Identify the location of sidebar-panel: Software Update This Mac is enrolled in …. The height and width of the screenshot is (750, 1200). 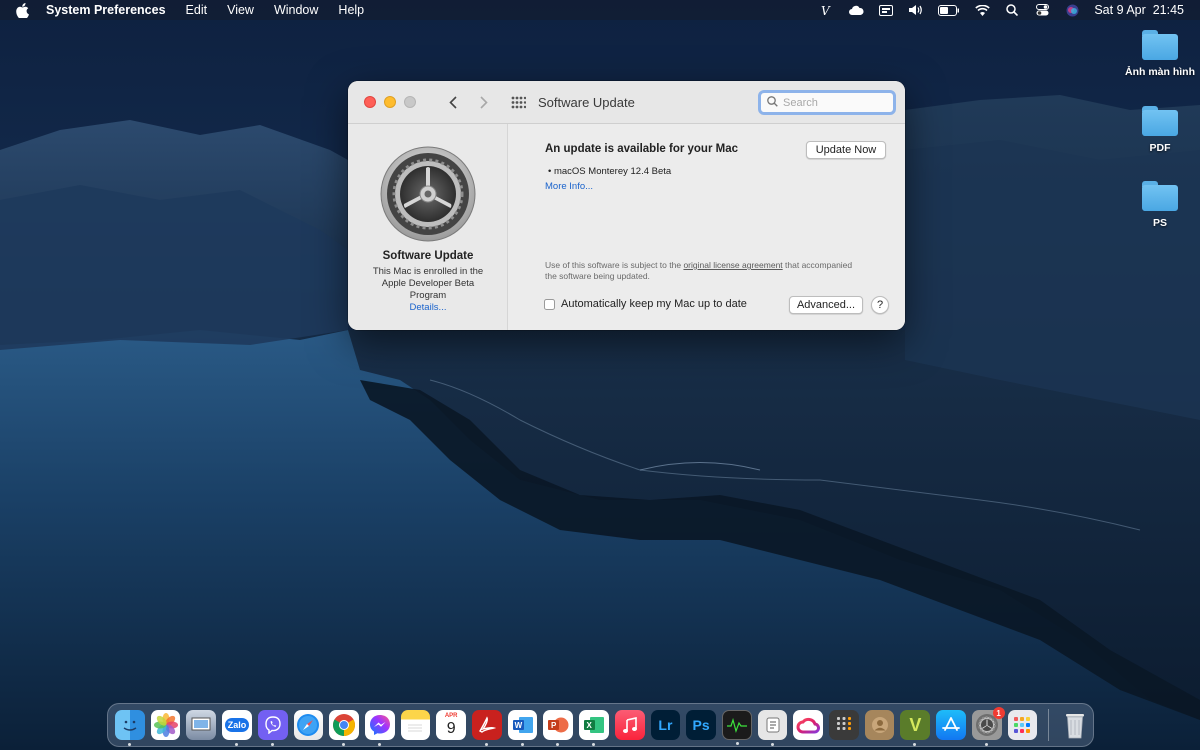
(428, 227).